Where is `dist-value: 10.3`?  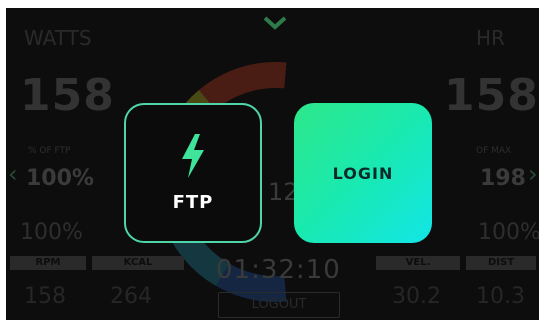
dist-value: 10.3 is located at coordinates (500, 296).